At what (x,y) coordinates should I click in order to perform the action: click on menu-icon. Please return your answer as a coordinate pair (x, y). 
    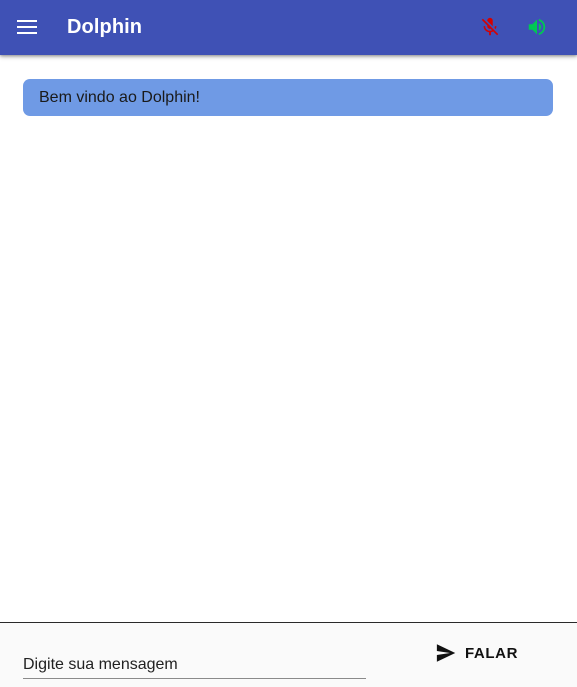
    Looking at the image, I should click on (27, 27).